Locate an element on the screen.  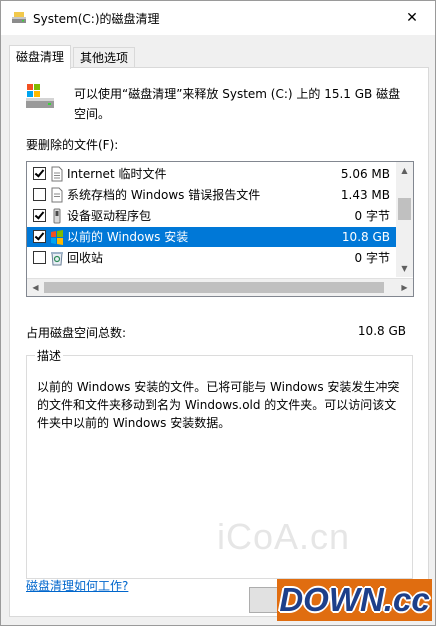
list-item: 设备驱动程序包 0 字节 is located at coordinates (211, 216).